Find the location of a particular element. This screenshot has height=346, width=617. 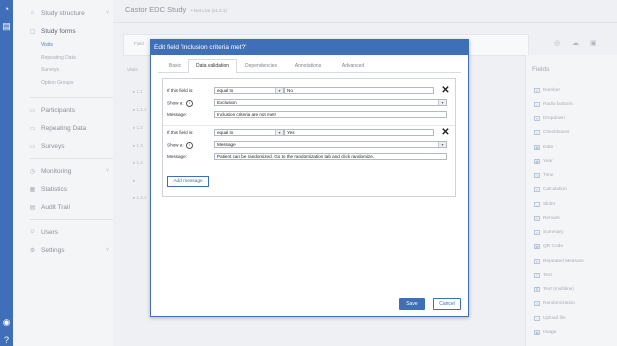

field-type-date: ▦ Date is located at coordinates (543, 147).